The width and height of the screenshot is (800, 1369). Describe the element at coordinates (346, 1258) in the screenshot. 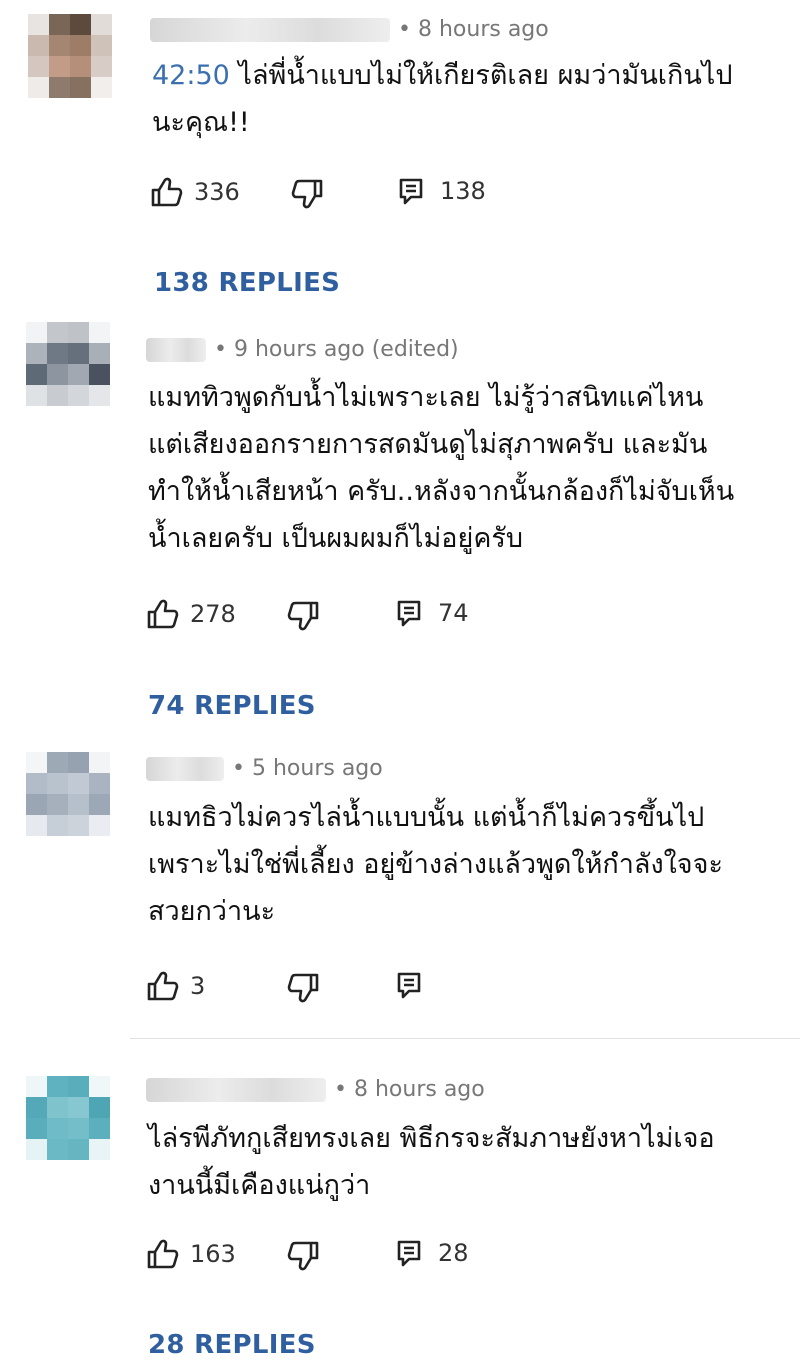

I see `comment-actions: 163 28` at that location.